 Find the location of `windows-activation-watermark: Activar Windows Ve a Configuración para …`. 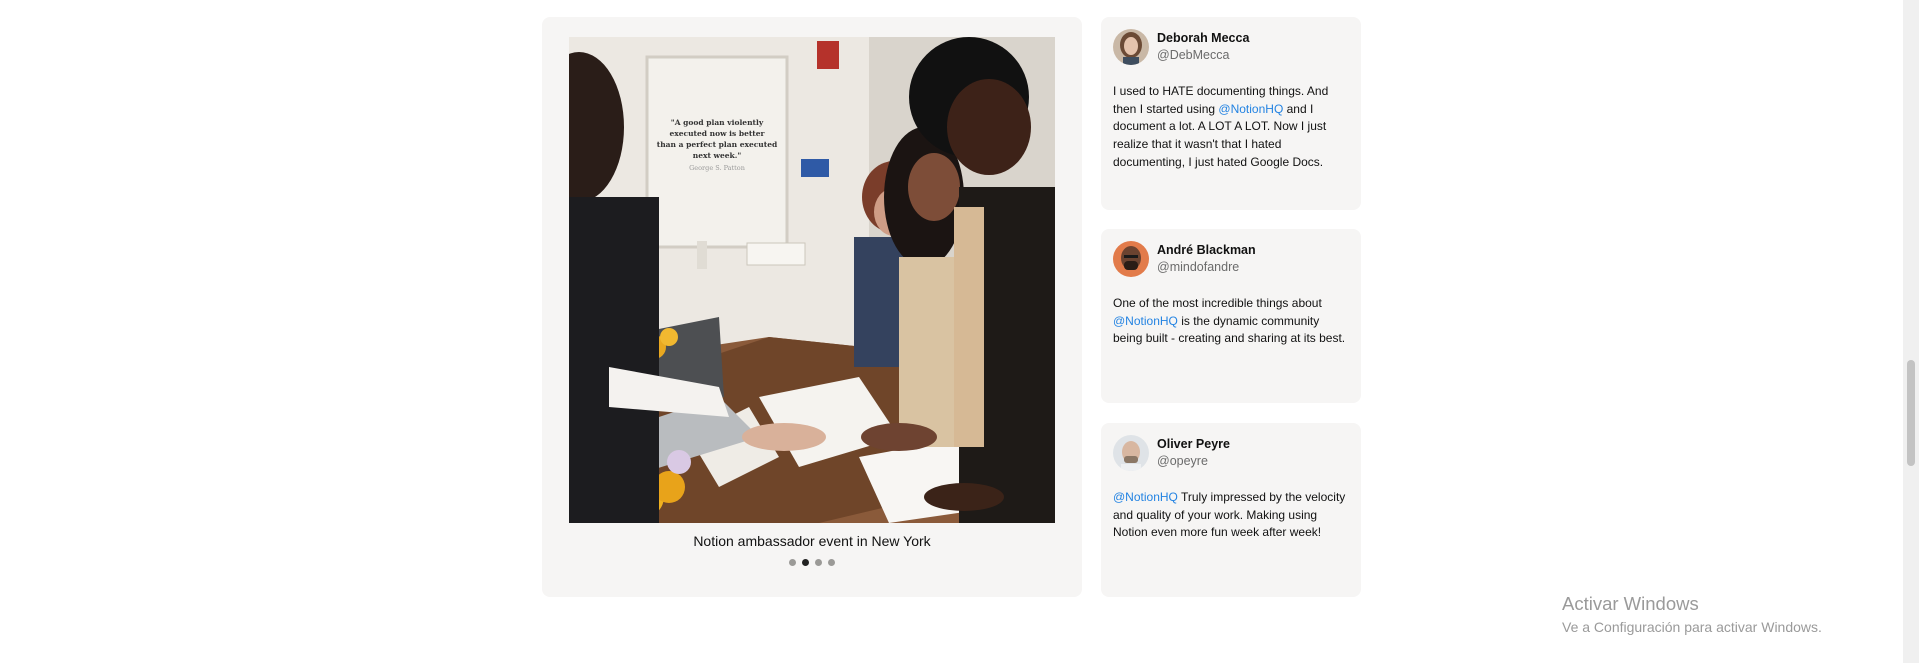

windows-activation-watermark: Activar Windows Ve a Configuración para … is located at coordinates (1692, 614).